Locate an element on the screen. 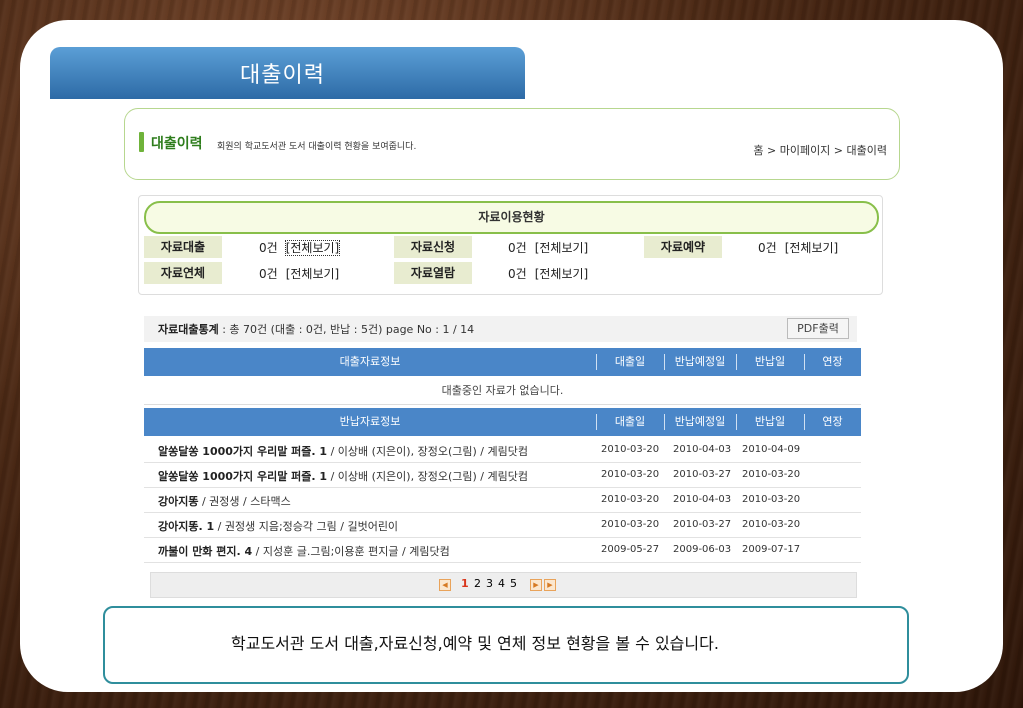 Image resolution: width=1023 pixels, height=708 pixels. page-link: 5 is located at coordinates (513, 583).